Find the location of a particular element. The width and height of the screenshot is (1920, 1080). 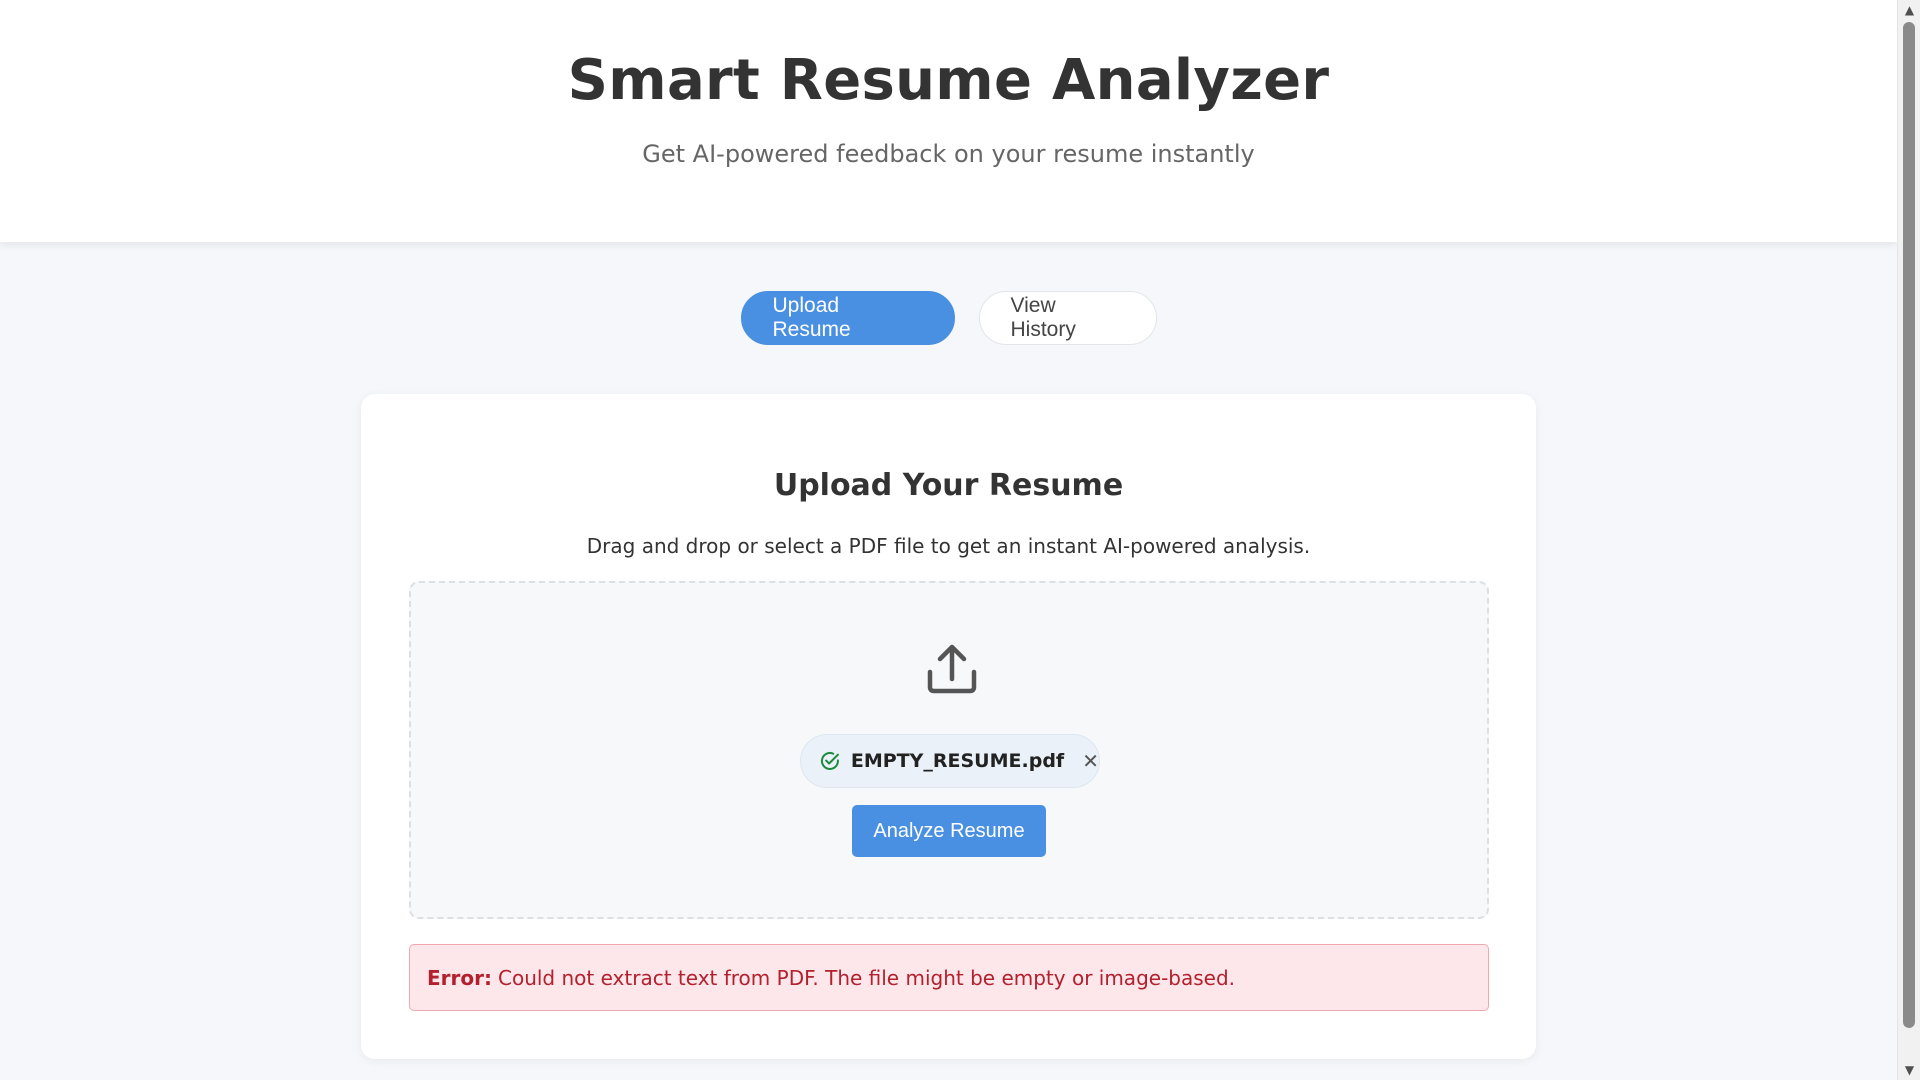

upload-icon is located at coordinates (952, 669).